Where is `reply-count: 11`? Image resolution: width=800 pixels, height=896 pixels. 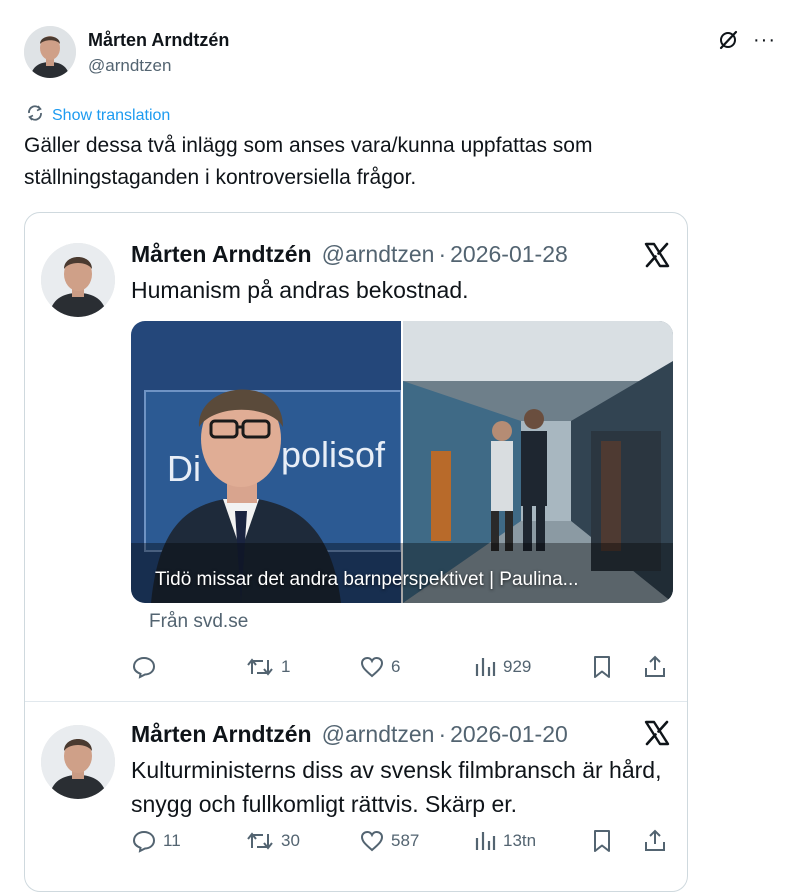
reply-count: 11 is located at coordinates (172, 840).